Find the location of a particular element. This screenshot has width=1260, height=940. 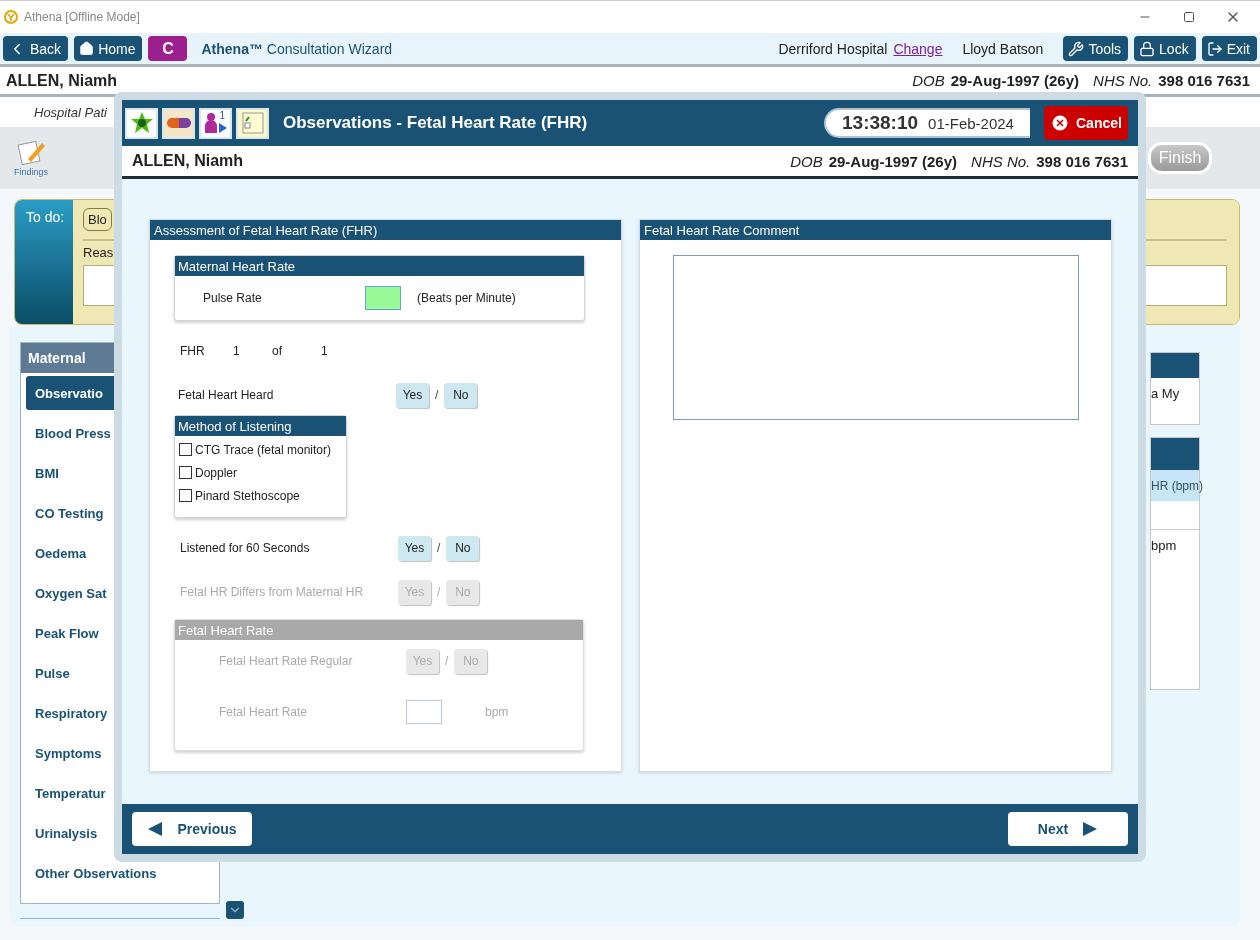

rate-unit: bpm is located at coordinates (497, 712).